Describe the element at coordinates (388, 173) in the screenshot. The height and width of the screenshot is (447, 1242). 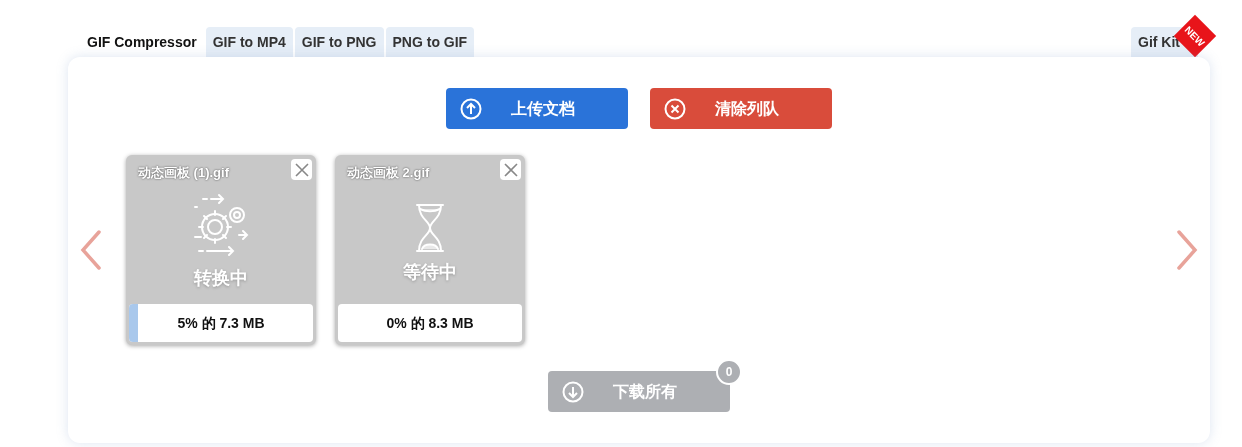
I see `file-name: 动态画板 2.gif` at that location.